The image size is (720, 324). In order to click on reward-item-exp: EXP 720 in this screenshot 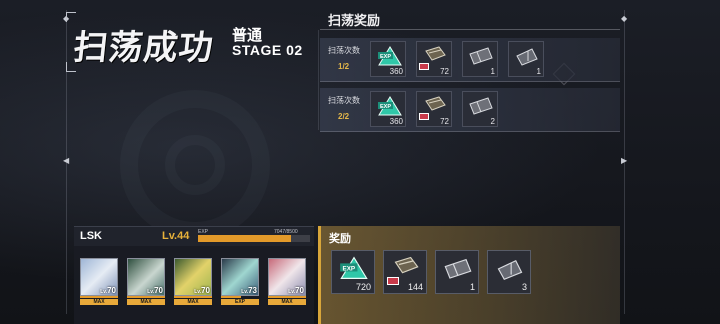, I will do `click(353, 272)`.